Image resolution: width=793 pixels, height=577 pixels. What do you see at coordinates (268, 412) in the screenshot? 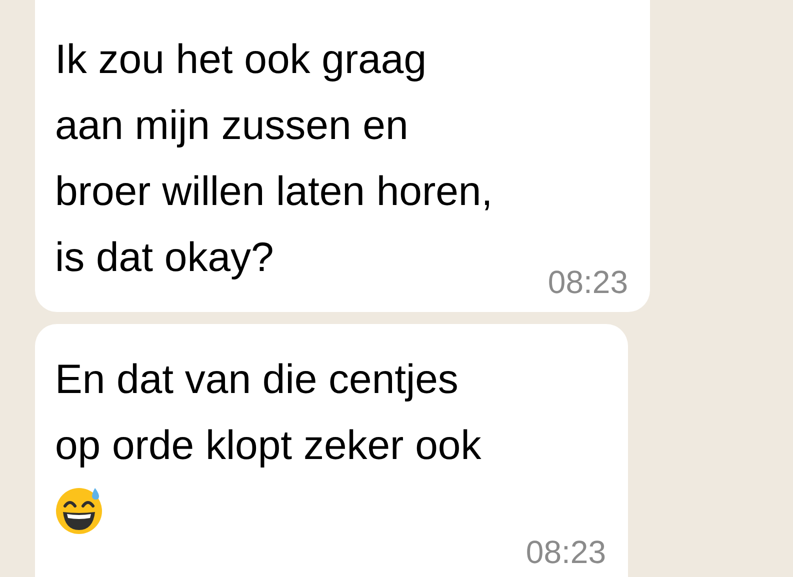
I see `message-text: En dat van die centjes op orde klopt zeker ook` at bounding box center [268, 412].